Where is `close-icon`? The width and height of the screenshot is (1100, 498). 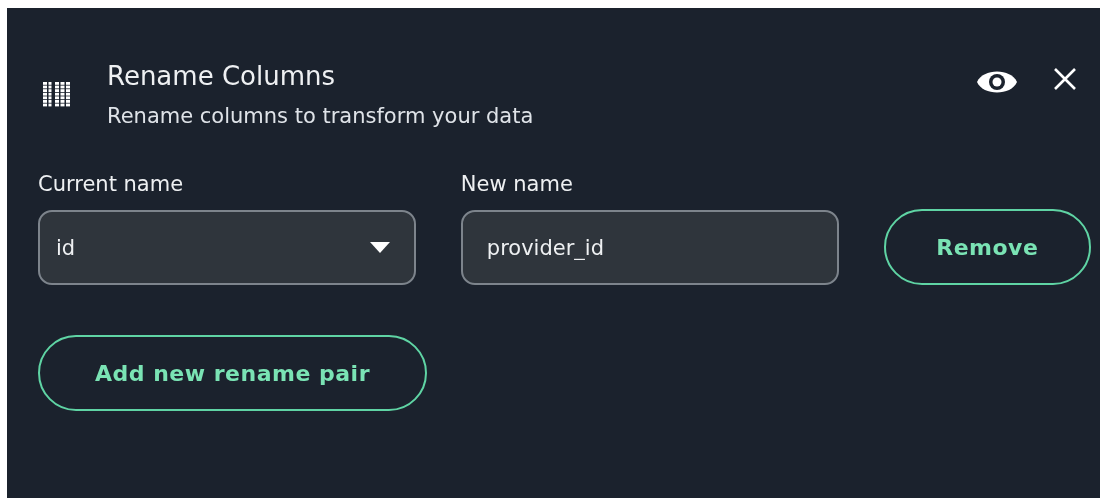 close-icon is located at coordinates (1065, 79).